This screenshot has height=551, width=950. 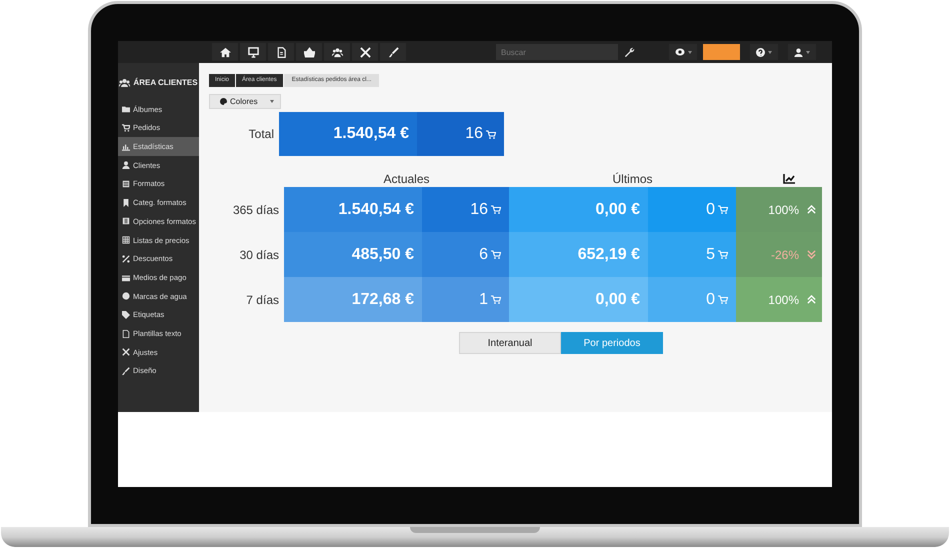 I want to click on double-down-chevron-icon, so click(x=811, y=254).